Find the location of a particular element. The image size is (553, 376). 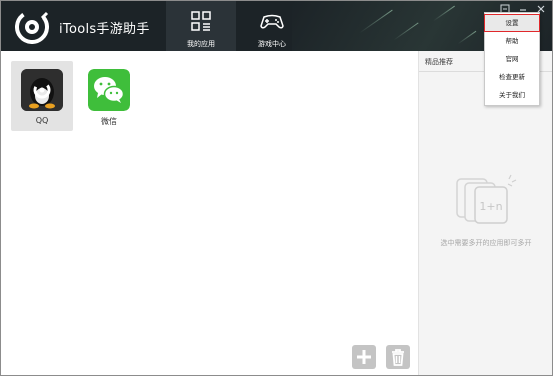

app-label: QQ is located at coordinates (42, 120).